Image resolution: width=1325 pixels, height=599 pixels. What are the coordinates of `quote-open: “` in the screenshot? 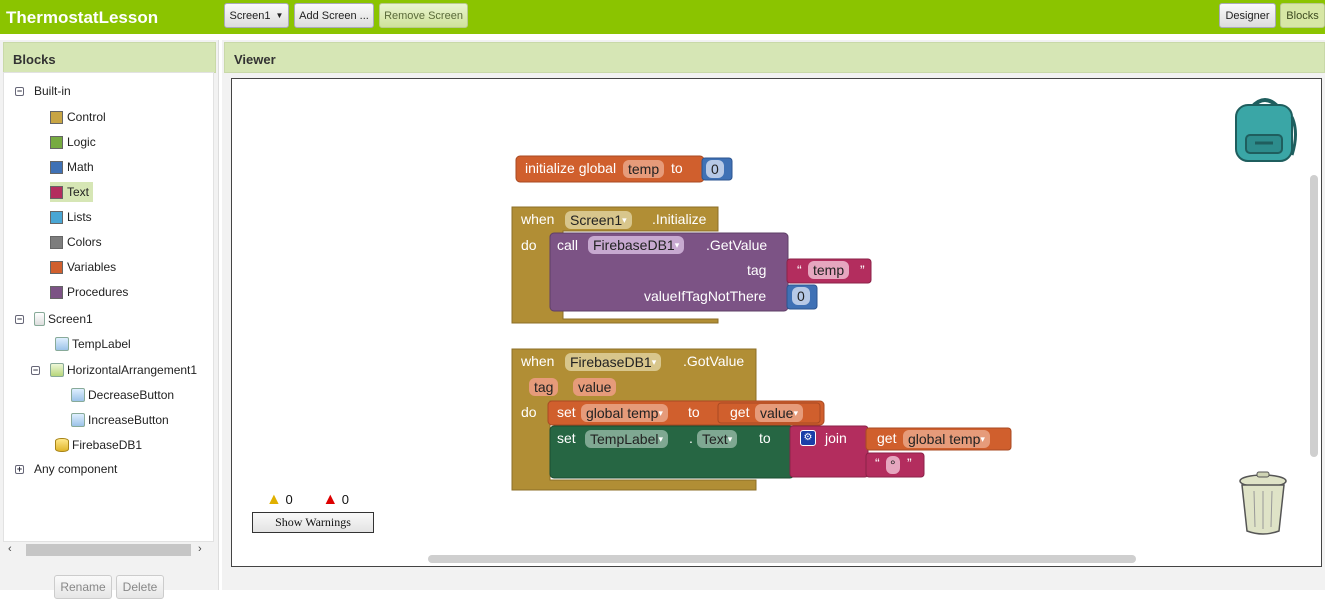 It's located at (799, 270).